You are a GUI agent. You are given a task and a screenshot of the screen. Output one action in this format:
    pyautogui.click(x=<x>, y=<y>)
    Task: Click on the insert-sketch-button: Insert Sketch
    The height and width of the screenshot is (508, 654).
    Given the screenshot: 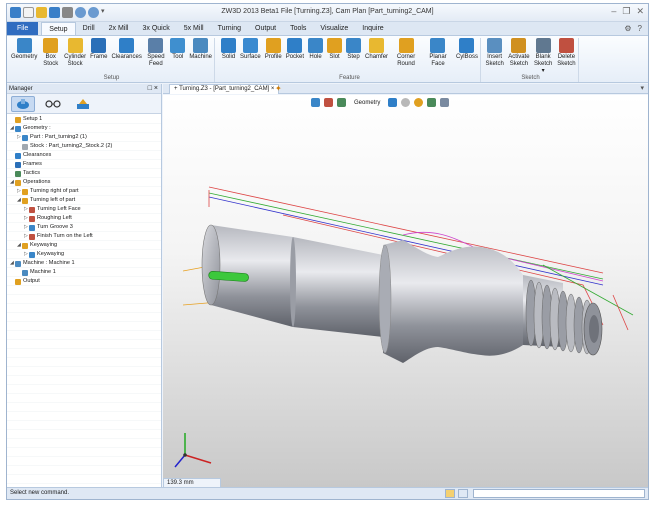 What is the action you would take?
    pyautogui.click(x=494, y=53)
    